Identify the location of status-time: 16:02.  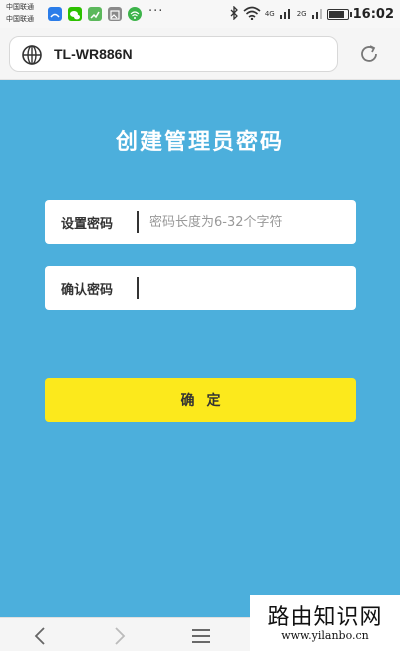
(373, 14).